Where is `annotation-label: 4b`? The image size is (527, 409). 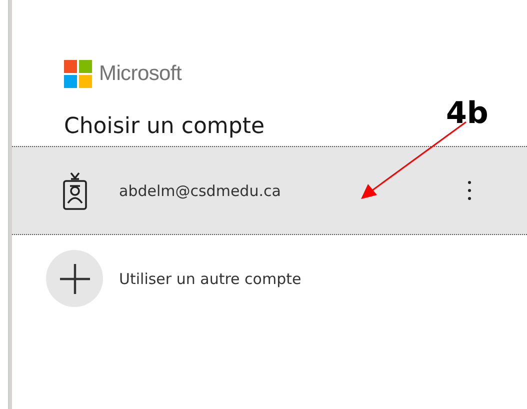
annotation-label: 4b is located at coordinates (467, 113).